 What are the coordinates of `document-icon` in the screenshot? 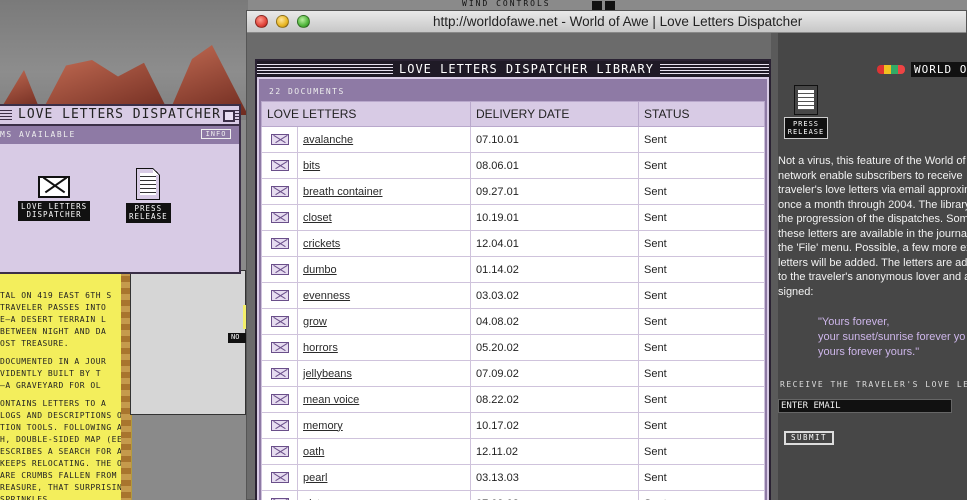 It's located at (806, 100).